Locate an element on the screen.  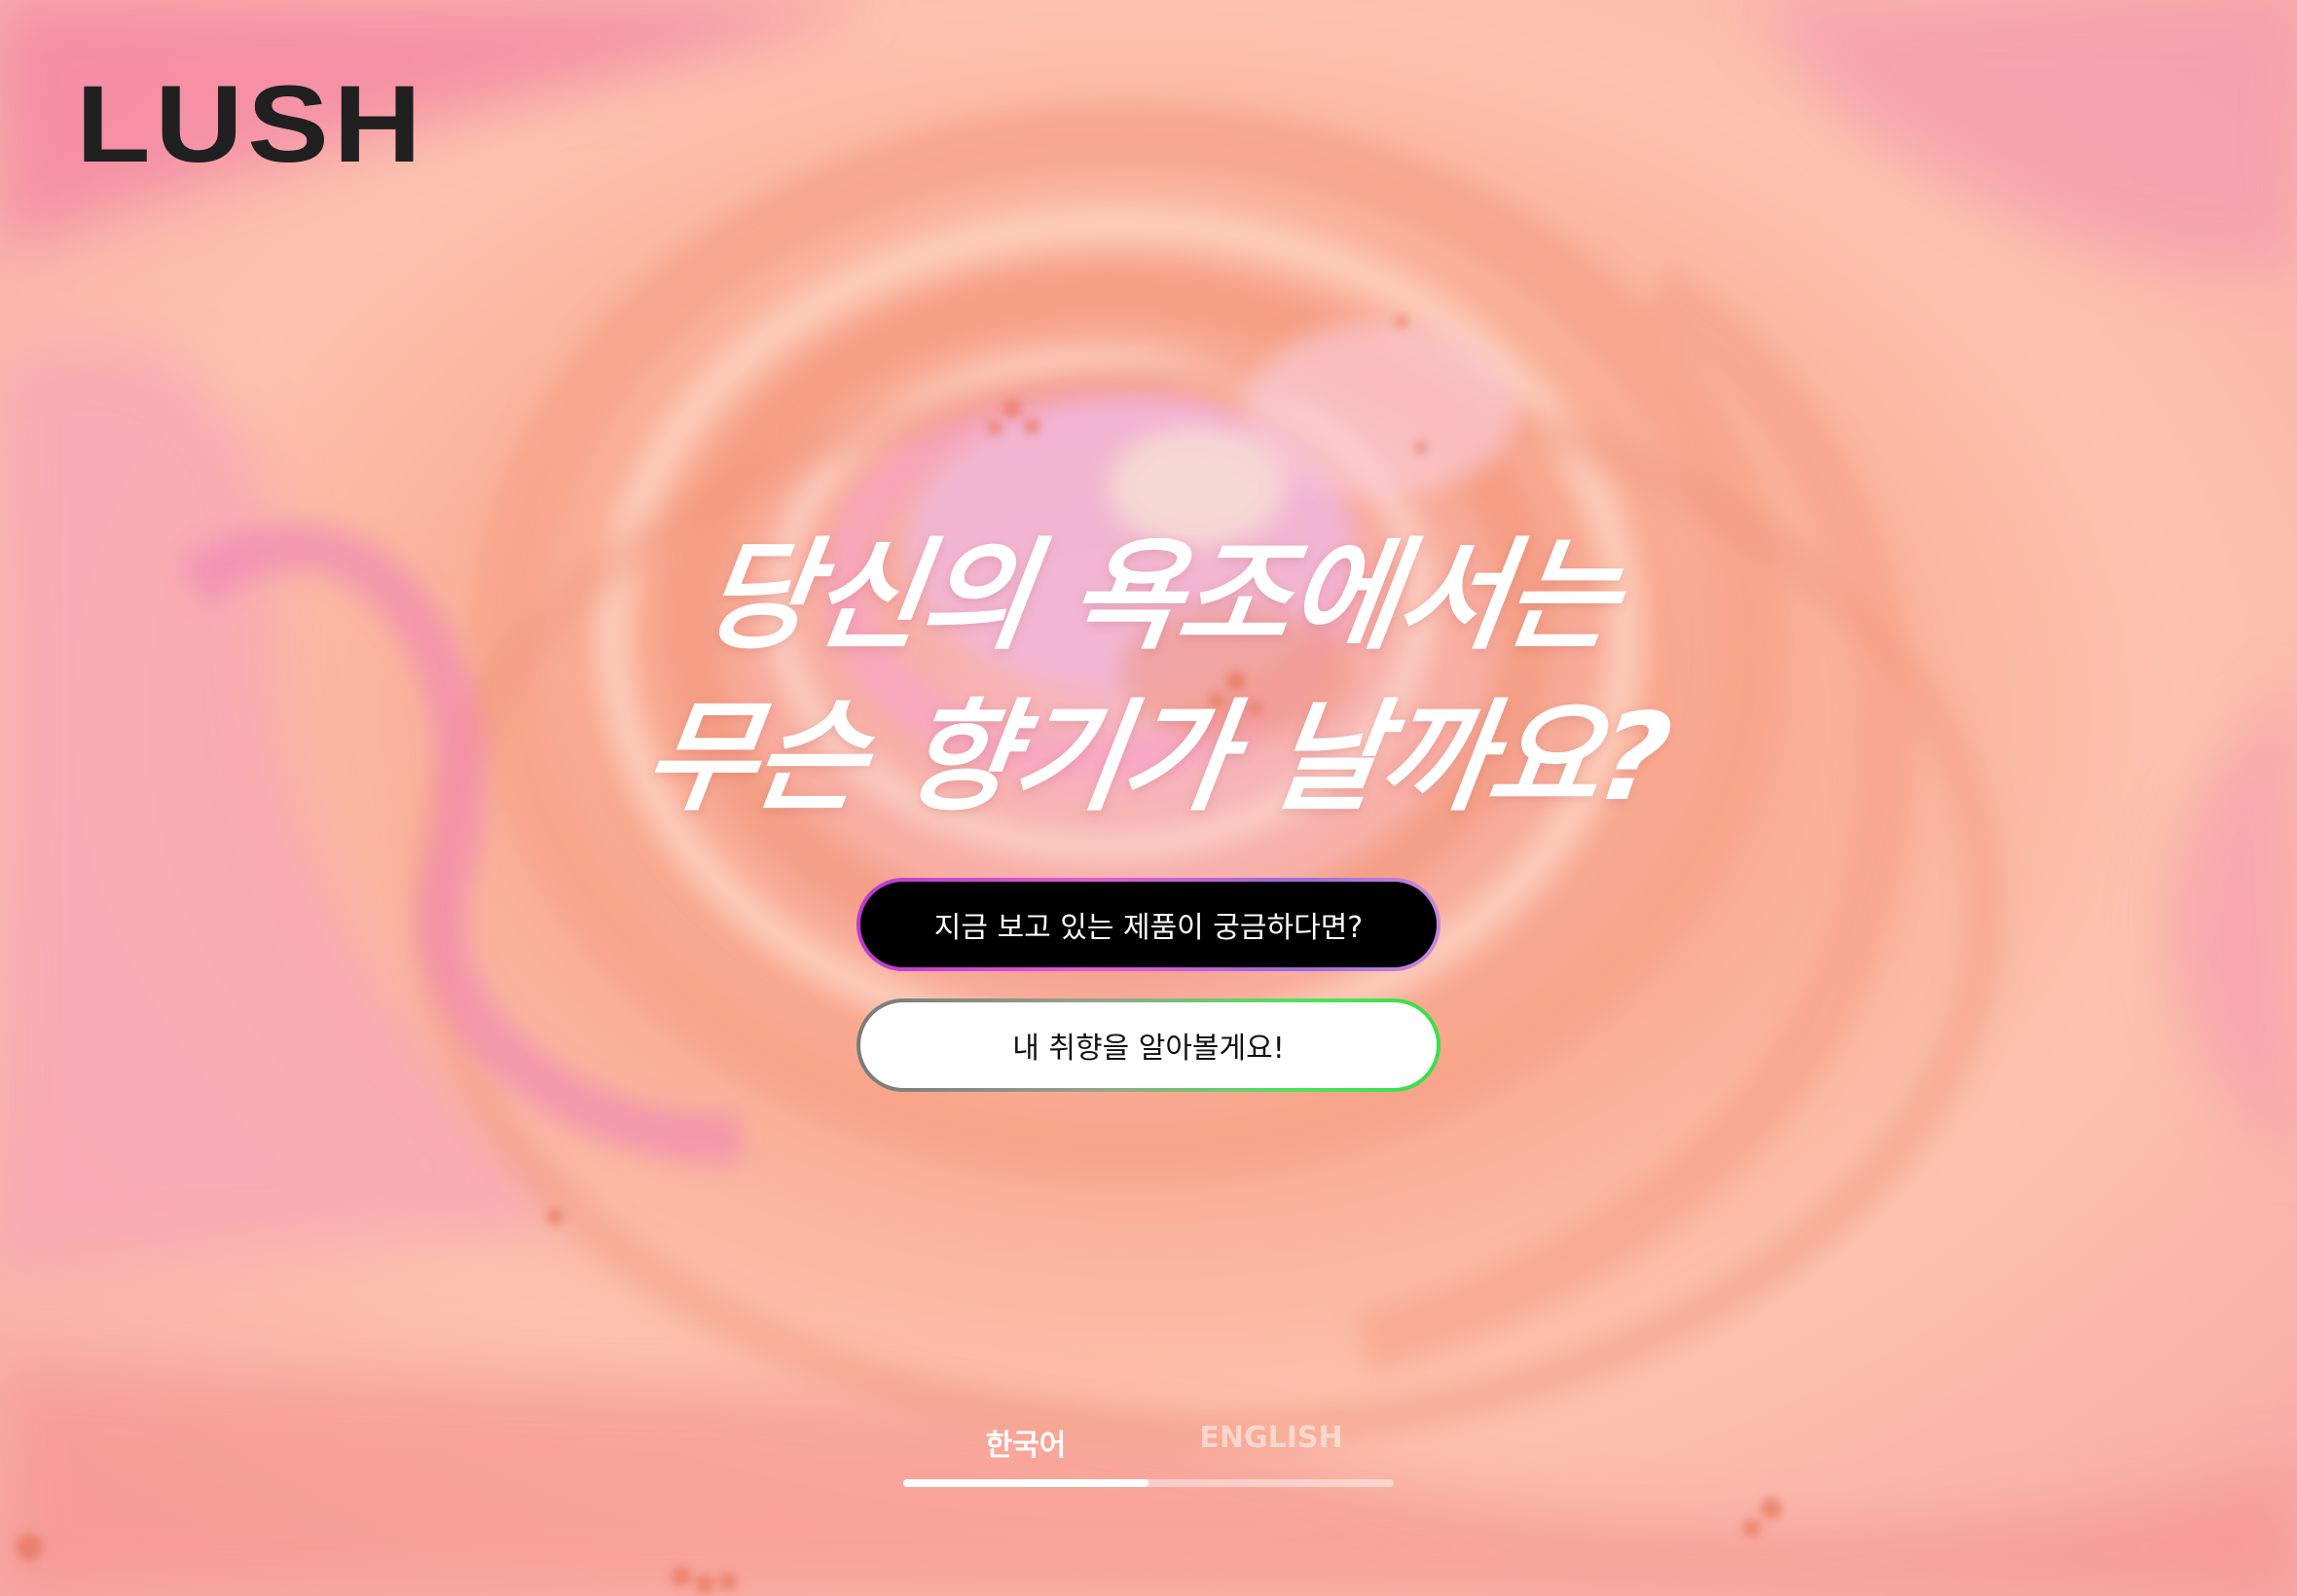
lush-logo: LUSH is located at coordinates (250, 124).